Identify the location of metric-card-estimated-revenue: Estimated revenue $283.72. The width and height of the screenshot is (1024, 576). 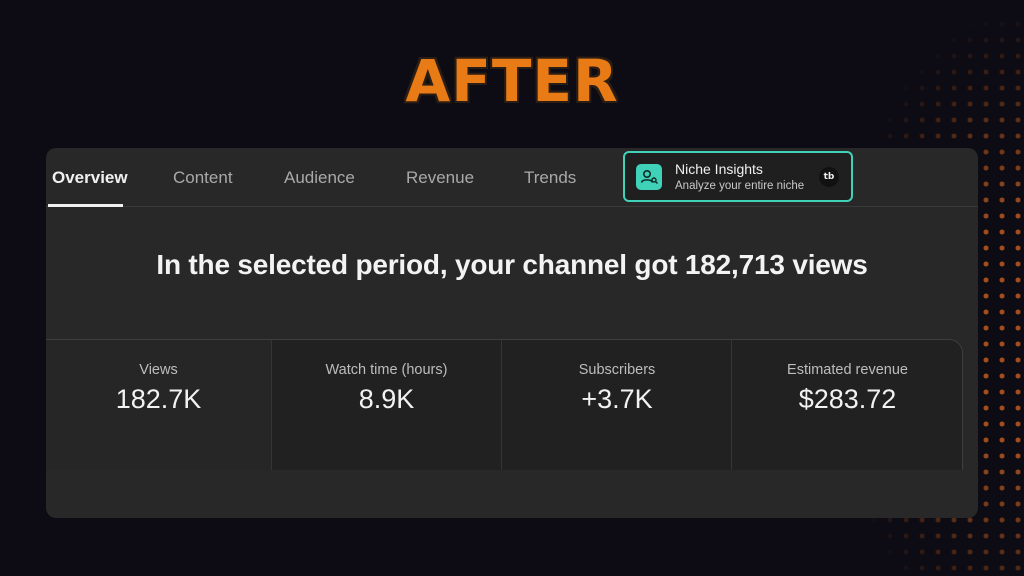
(846, 405).